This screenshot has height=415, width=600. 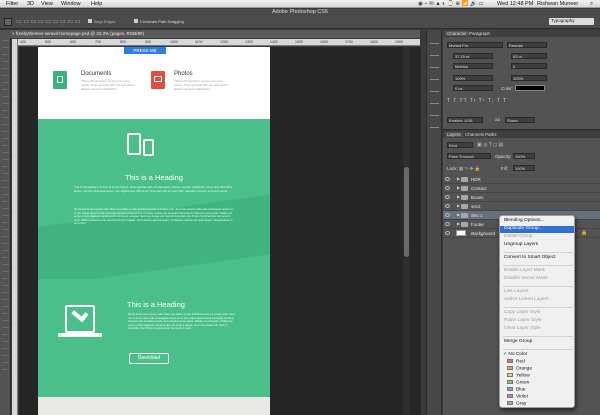 I want to click on color-label: Red, so click(x=520, y=362).